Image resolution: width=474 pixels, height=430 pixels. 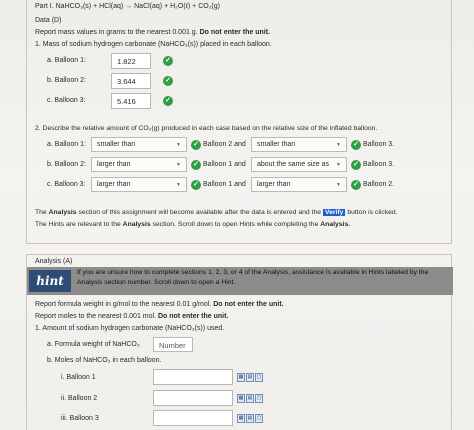 What do you see at coordinates (50, 281) in the screenshot?
I see `hint-logo: hint` at bounding box center [50, 281].